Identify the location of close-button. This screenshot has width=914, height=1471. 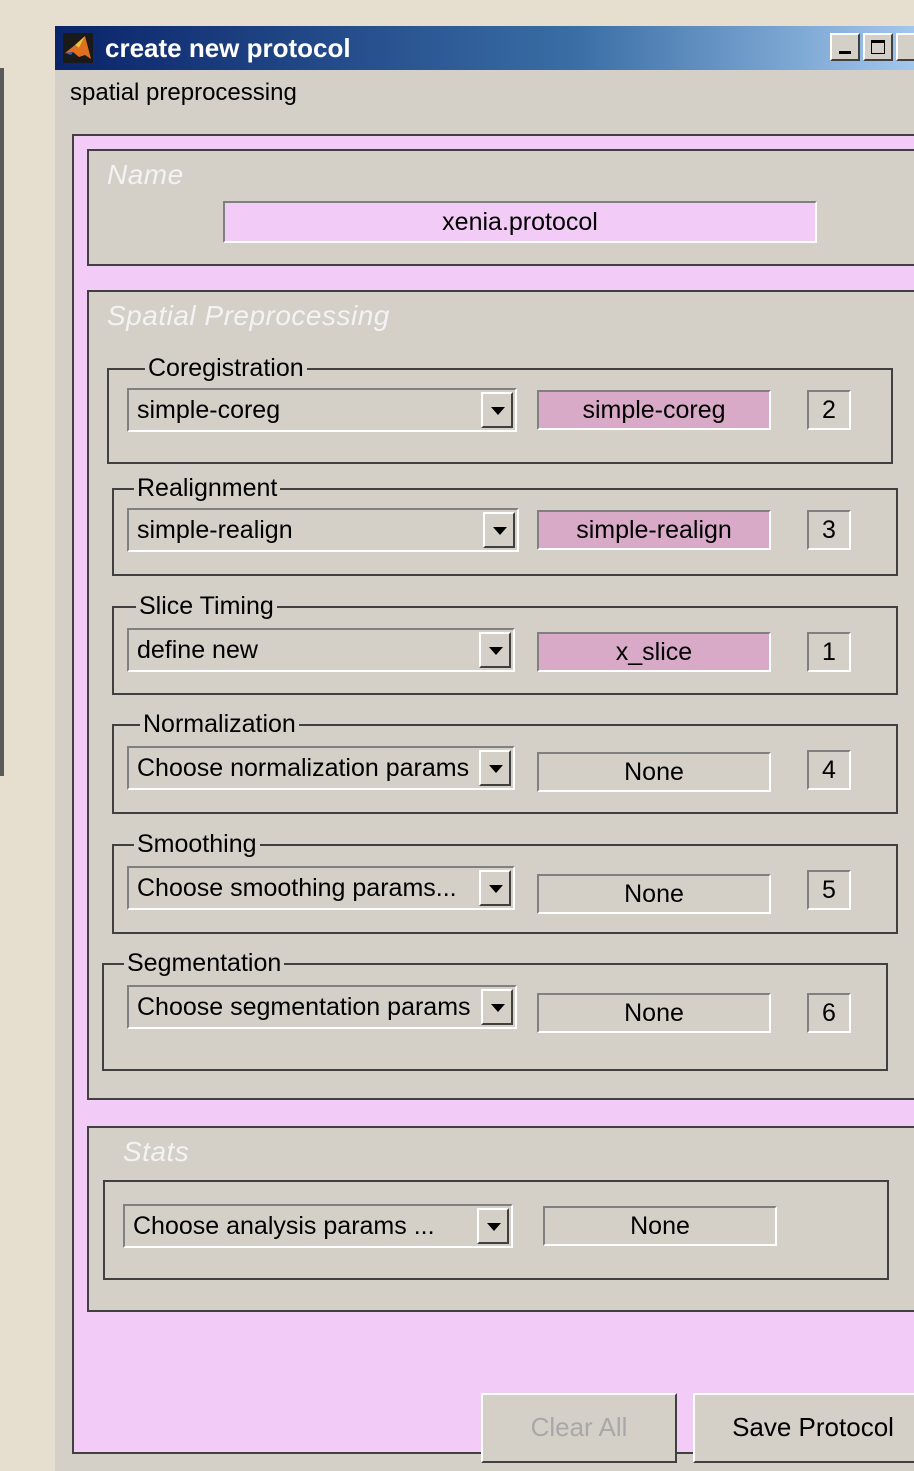
(905, 47).